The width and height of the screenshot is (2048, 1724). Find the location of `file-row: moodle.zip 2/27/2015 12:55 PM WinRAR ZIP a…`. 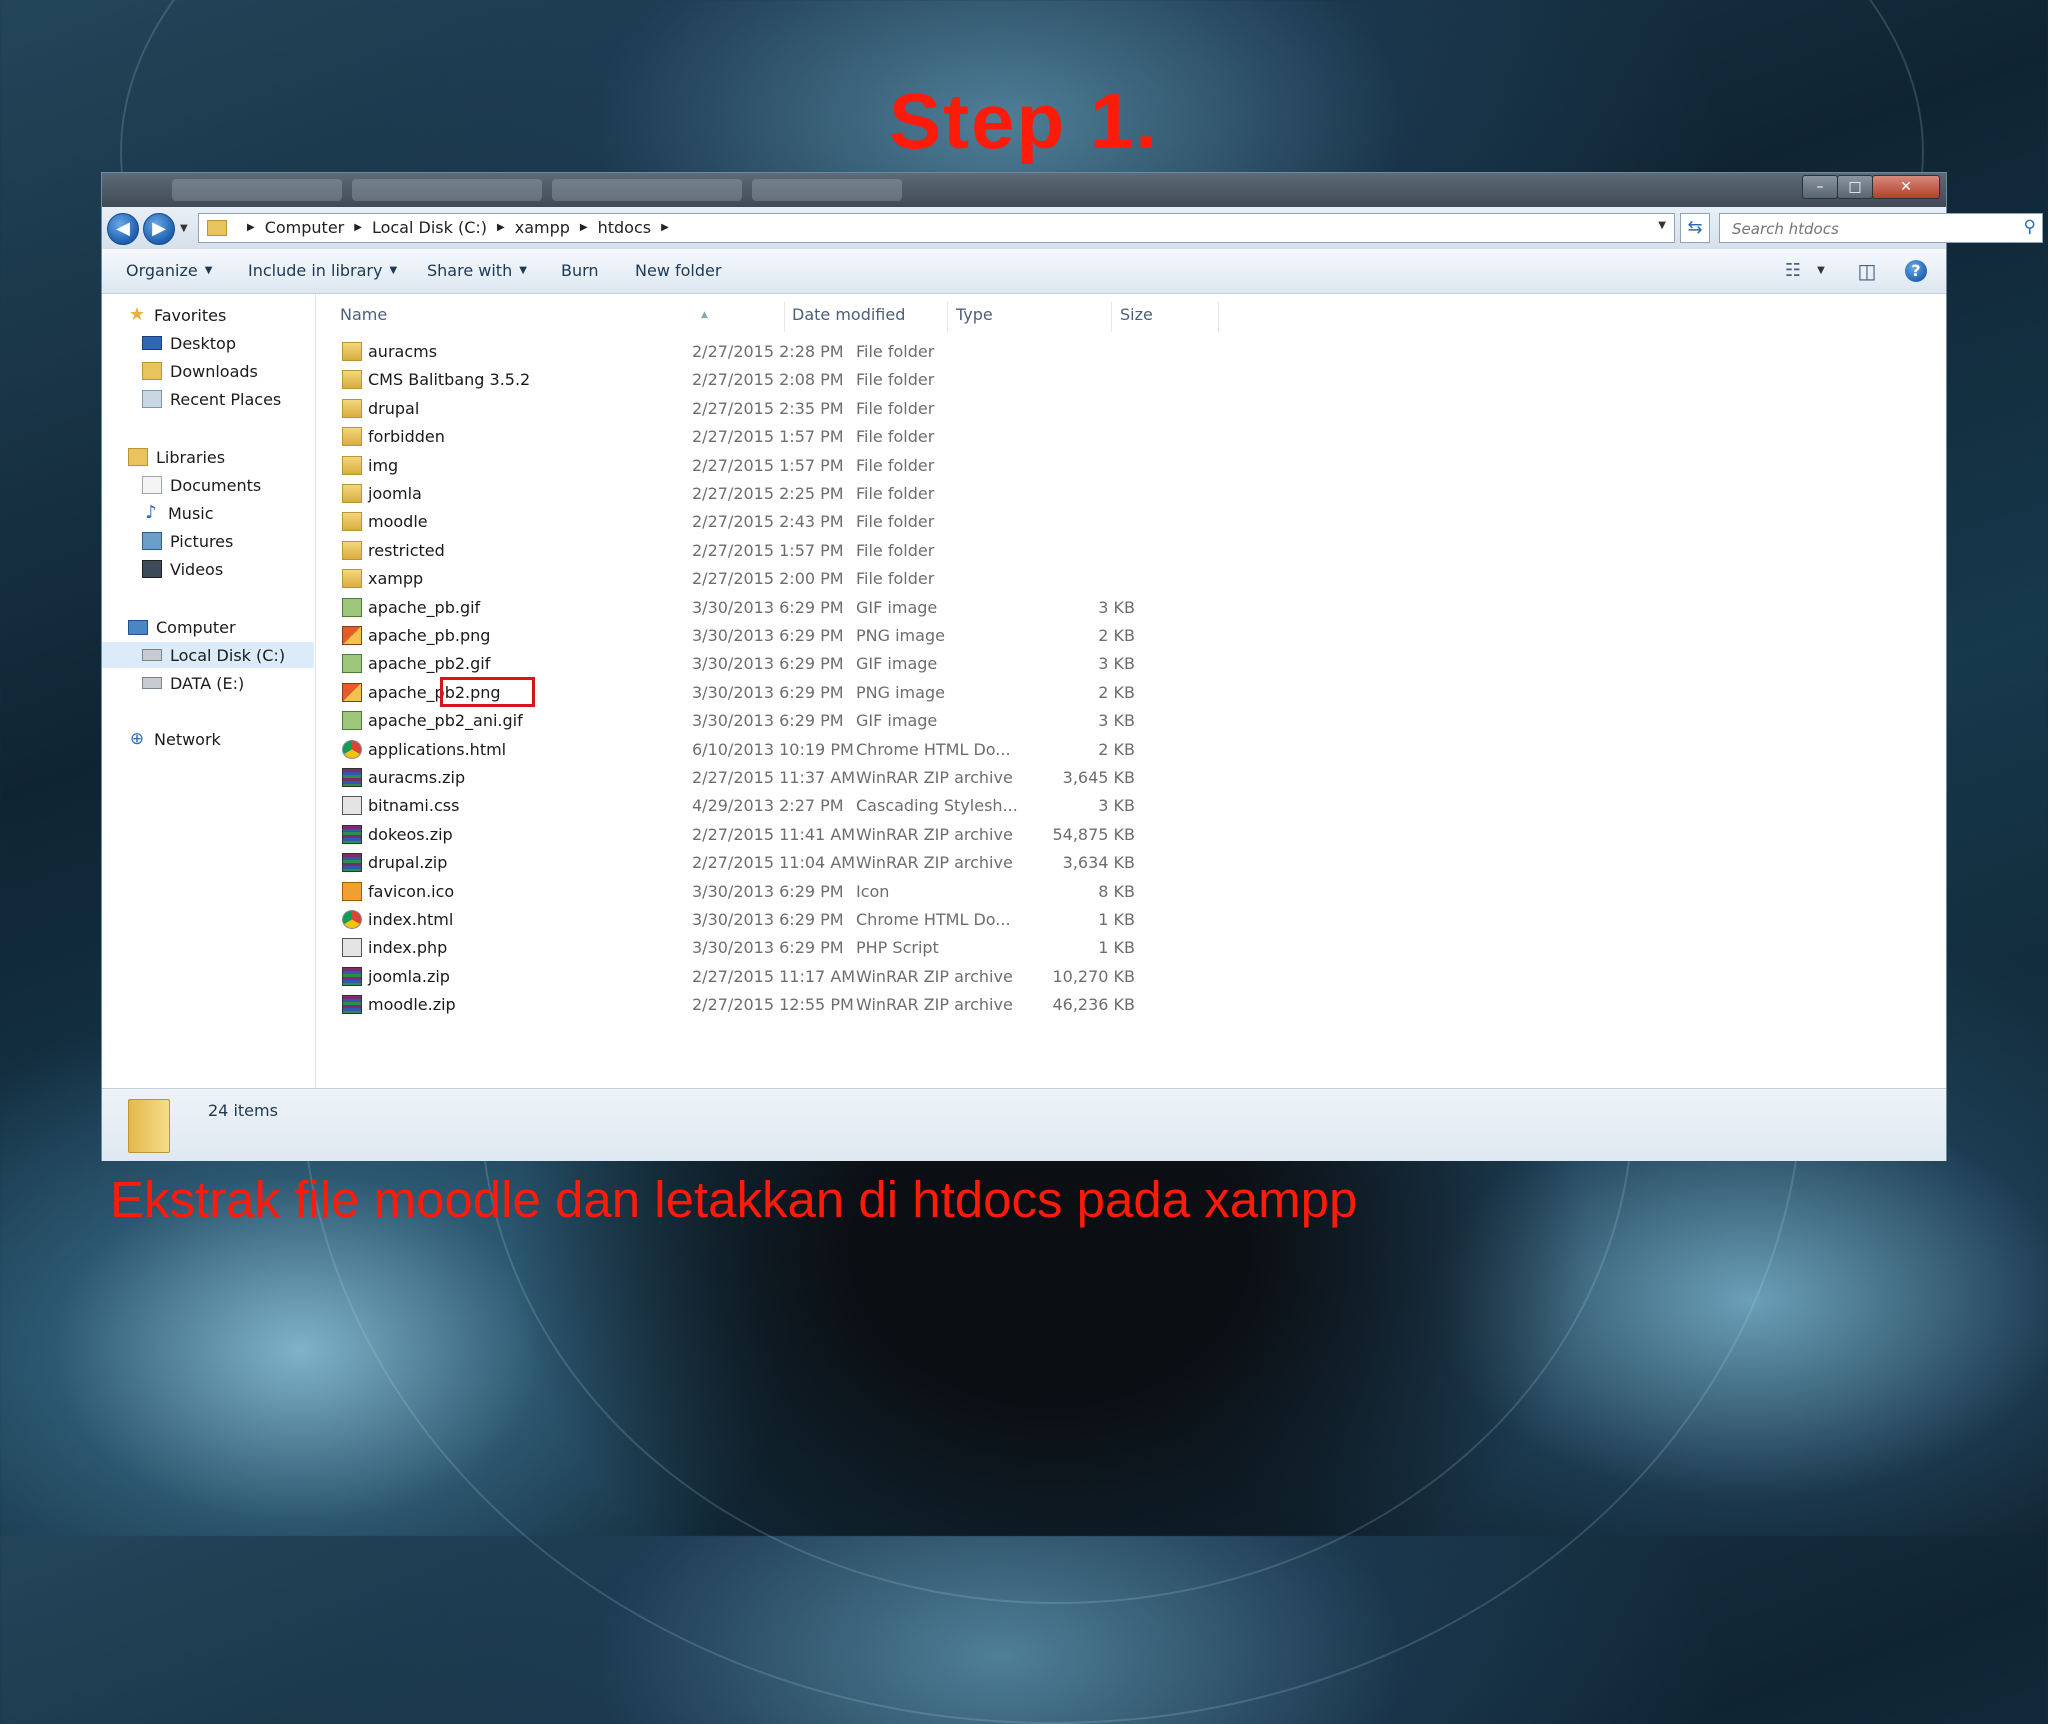

file-row: moodle.zip 2/27/2015 12:55 PM WinRAR ZIP a… is located at coordinates (731, 1004).